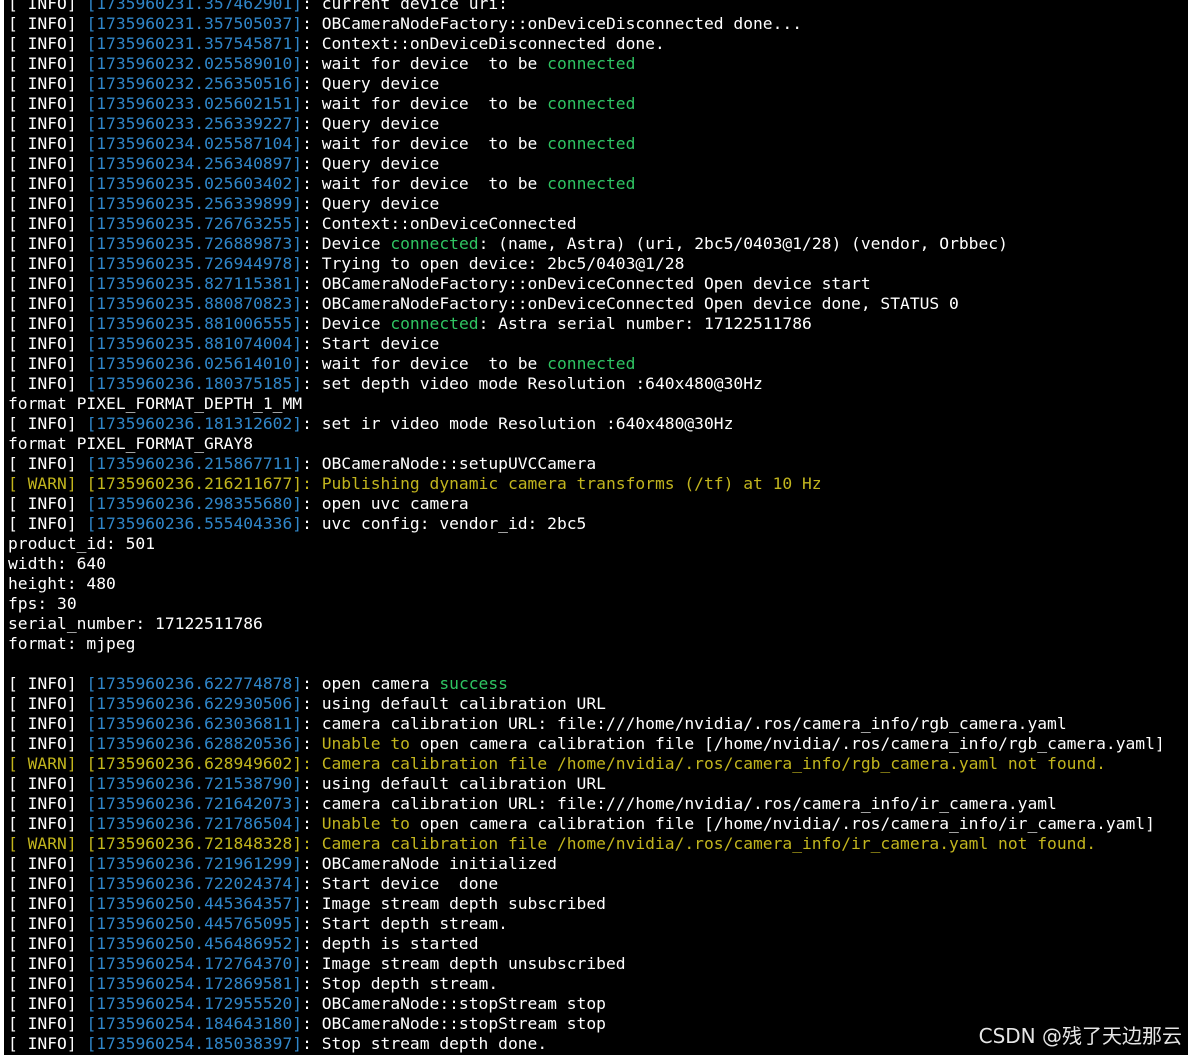 The width and height of the screenshot is (1188, 1055). Describe the element at coordinates (72, 643) in the screenshot. I see `log-plain-text: format: mjpeg` at that location.